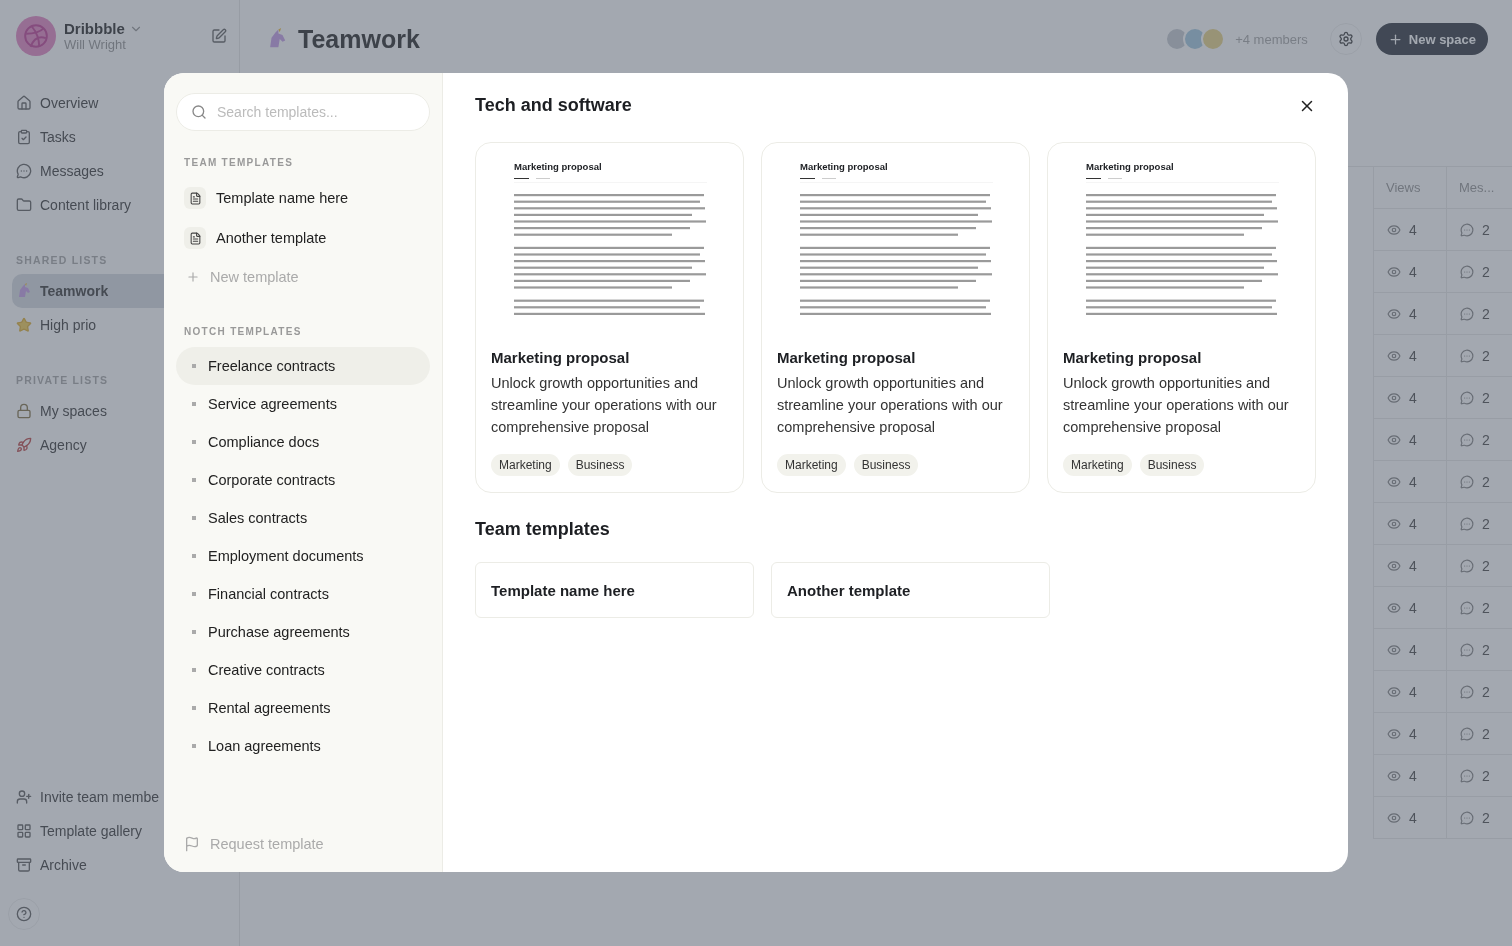 The width and height of the screenshot is (1512, 946). Describe the element at coordinates (125, 797) in the screenshot. I see `nav-item: Invite team membe` at that location.